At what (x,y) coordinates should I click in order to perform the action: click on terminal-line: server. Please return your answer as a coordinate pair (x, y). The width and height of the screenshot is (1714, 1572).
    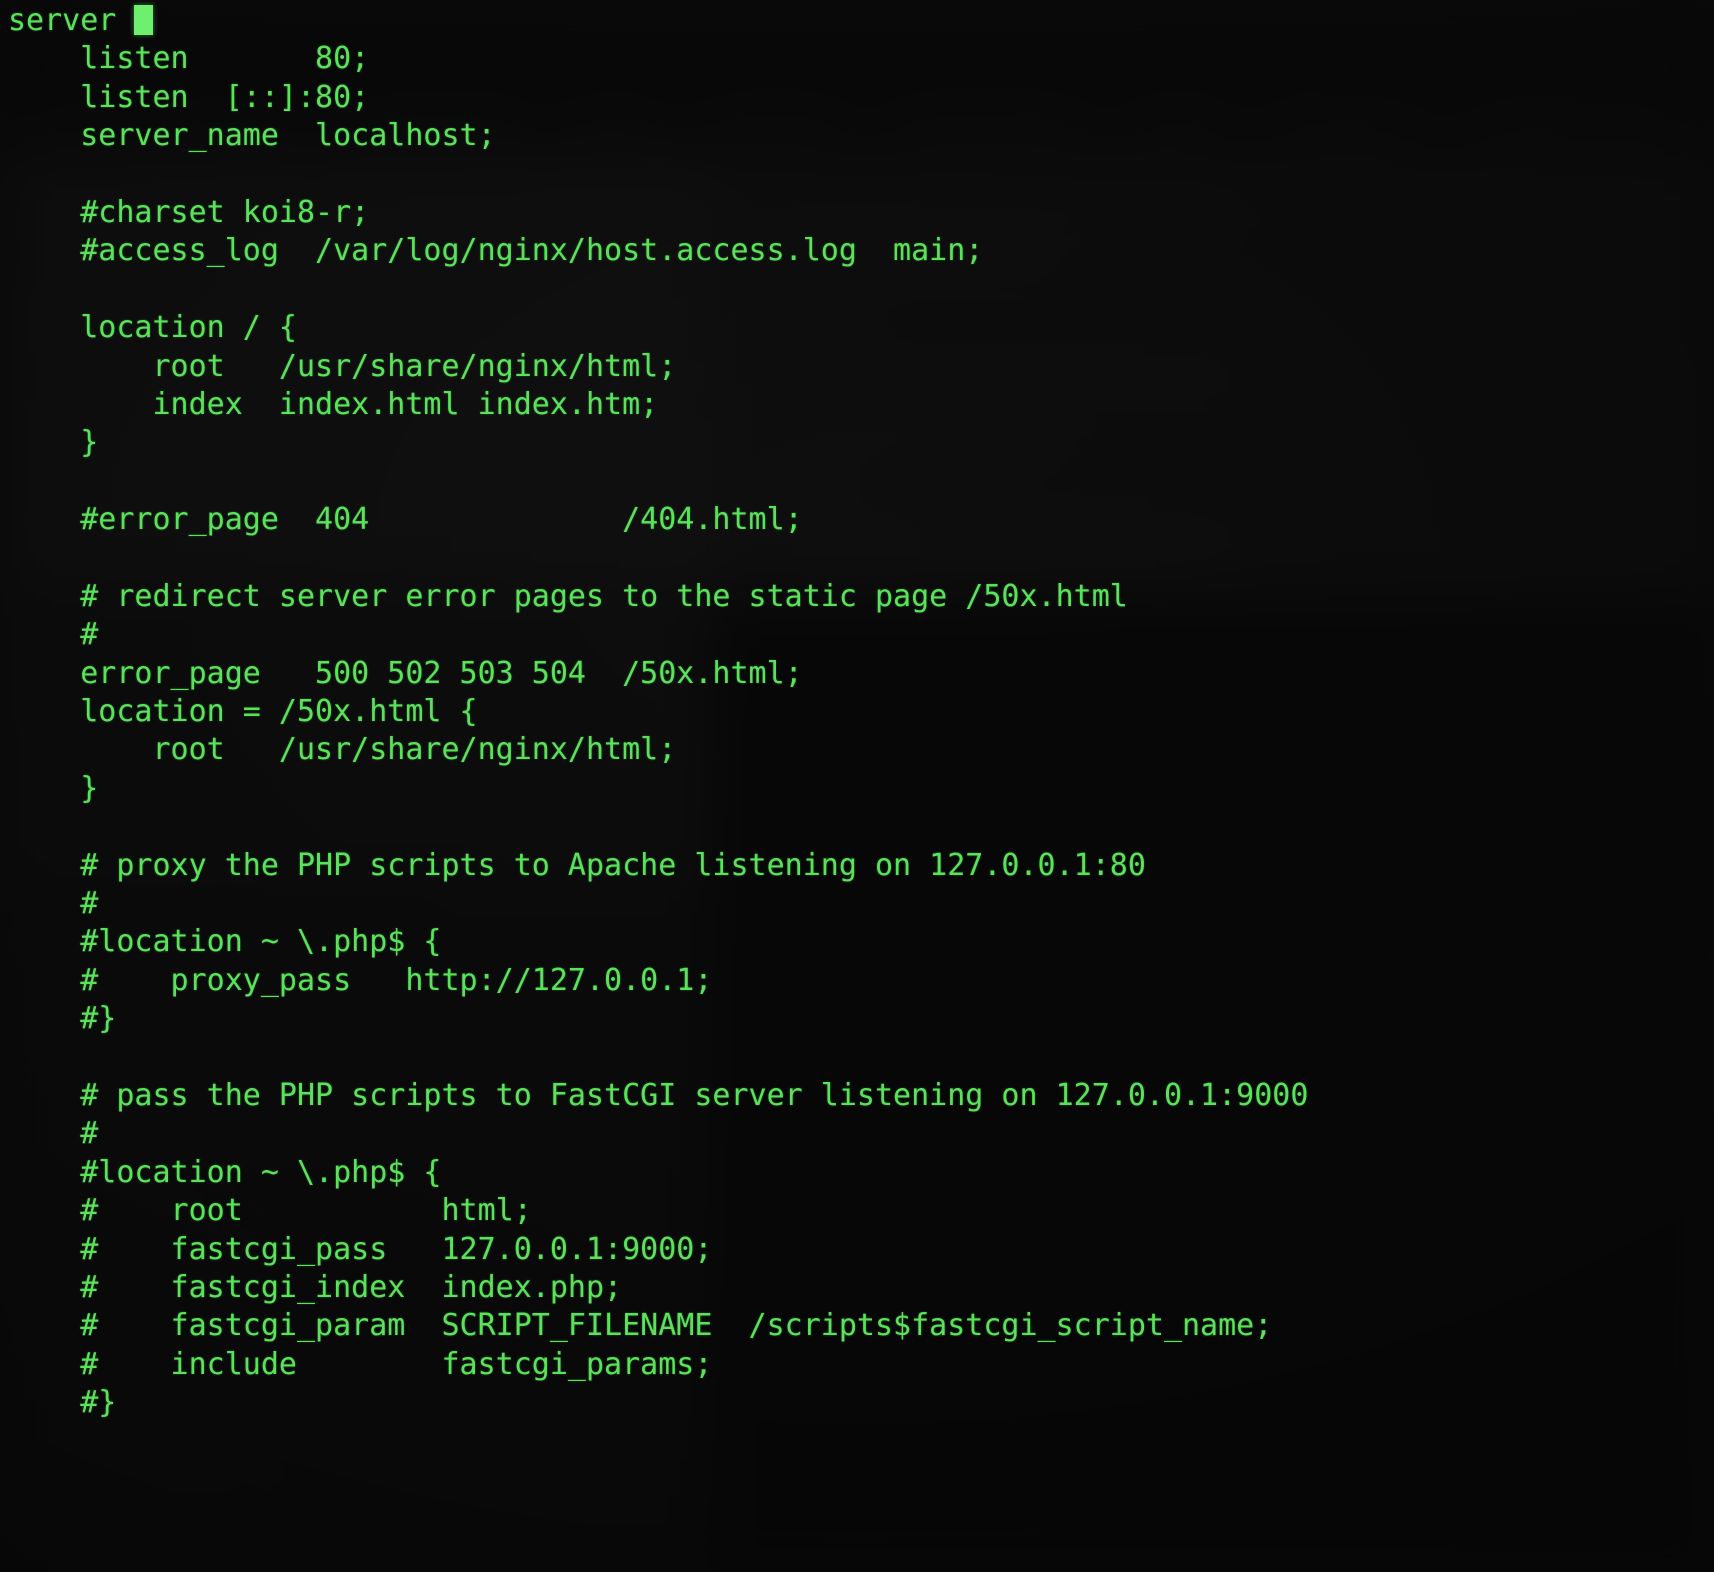
    Looking at the image, I should click on (861, 21).